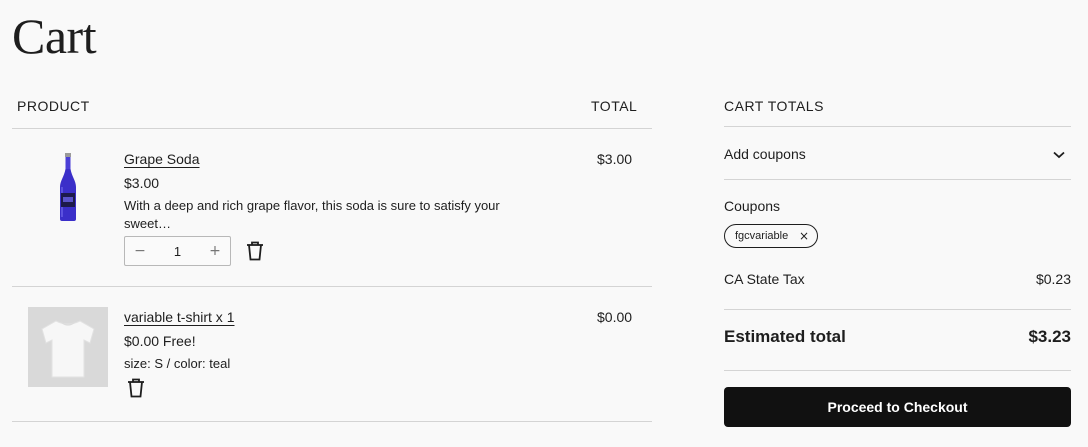 The image size is (1088, 447). Describe the element at coordinates (897, 337) in the screenshot. I see `estimated-total-row: Estimated total $3.23` at that location.